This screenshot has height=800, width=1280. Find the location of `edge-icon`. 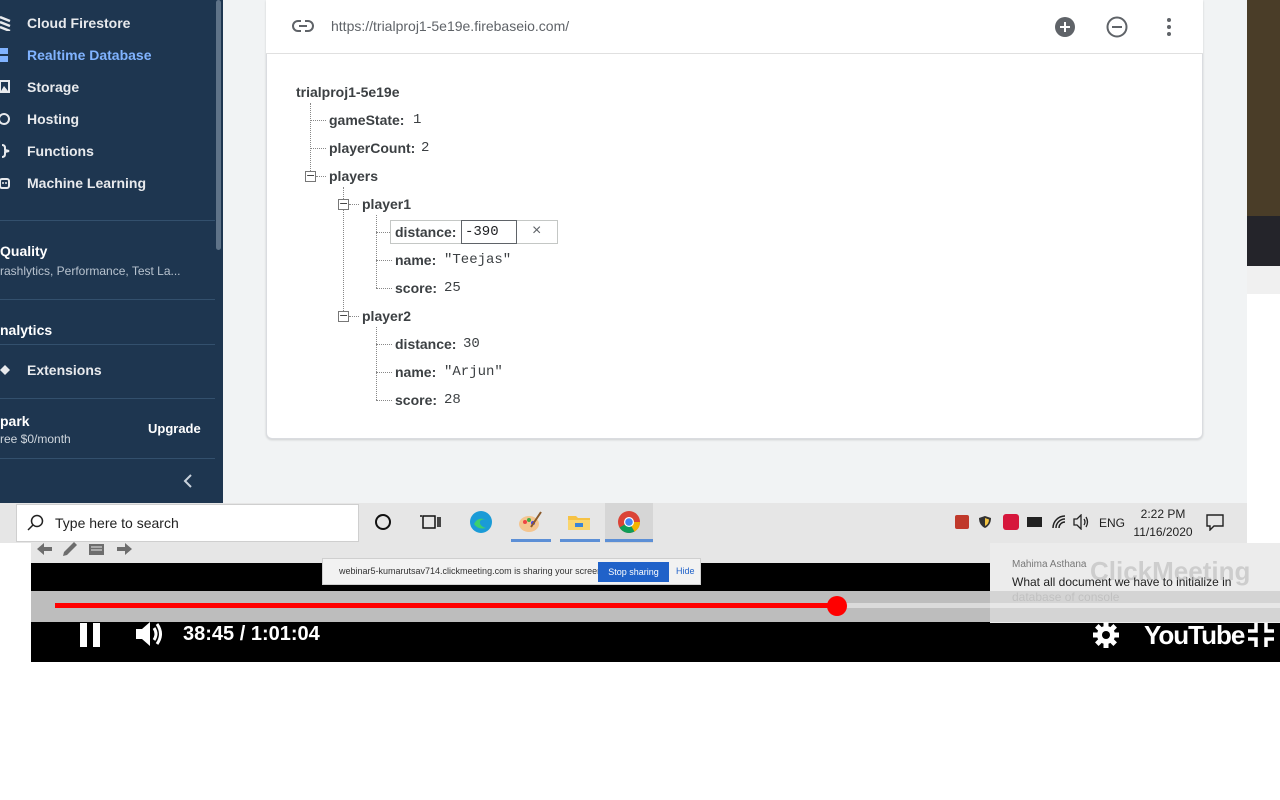

edge-icon is located at coordinates (481, 522).